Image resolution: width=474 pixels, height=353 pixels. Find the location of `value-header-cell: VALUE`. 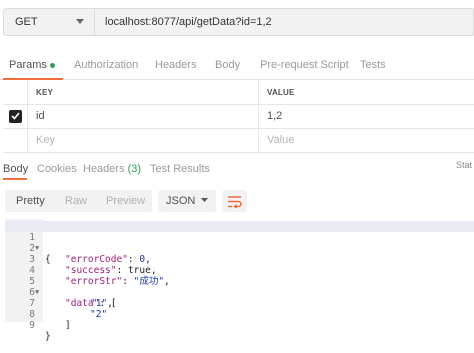

value-header-cell: VALUE is located at coordinates (366, 92).